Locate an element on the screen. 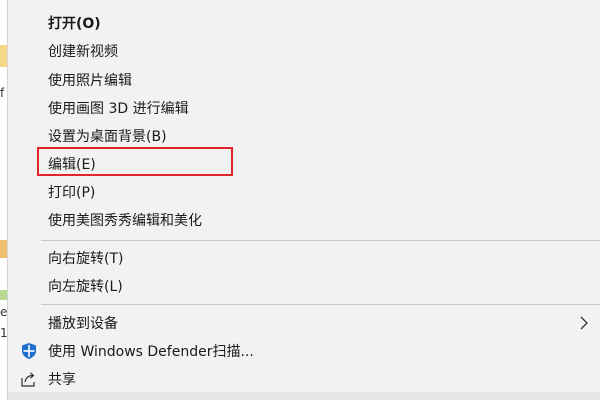 The width and height of the screenshot is (600, 400). windows-defender-shield-icon is located at coordinates (29, 351).